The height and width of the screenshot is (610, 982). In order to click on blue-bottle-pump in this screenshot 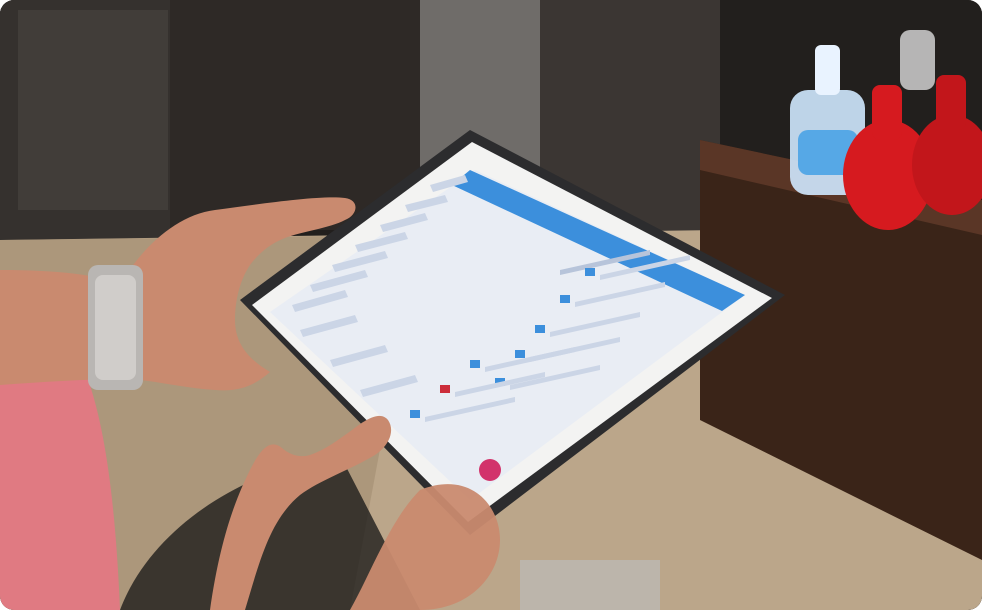, I will do `click(827, 70)`.